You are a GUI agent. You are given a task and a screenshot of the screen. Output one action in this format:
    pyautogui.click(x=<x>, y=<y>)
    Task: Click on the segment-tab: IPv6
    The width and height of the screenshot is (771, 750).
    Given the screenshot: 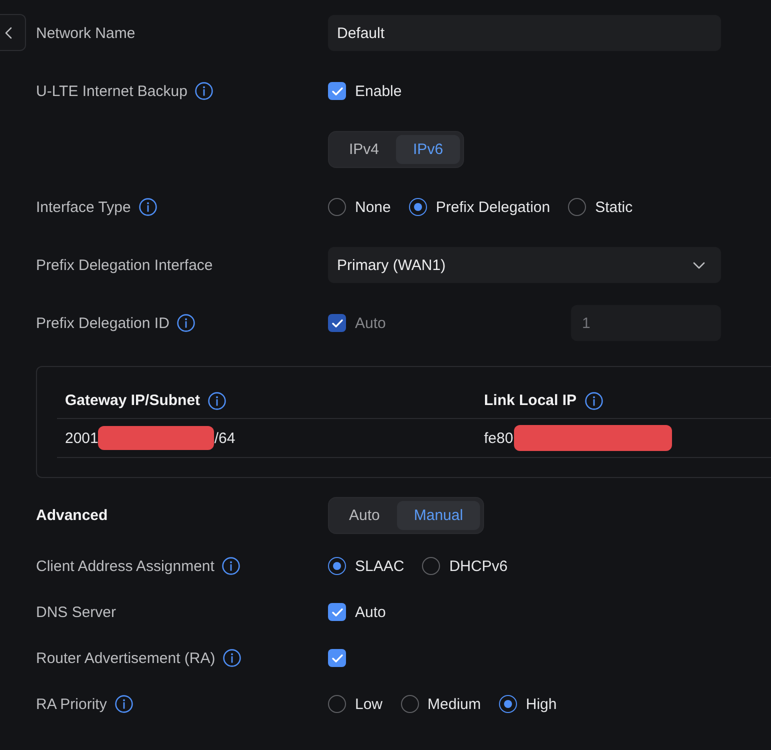 What is the action you would take?
    pyautogui.click(x=428, y=149)
    